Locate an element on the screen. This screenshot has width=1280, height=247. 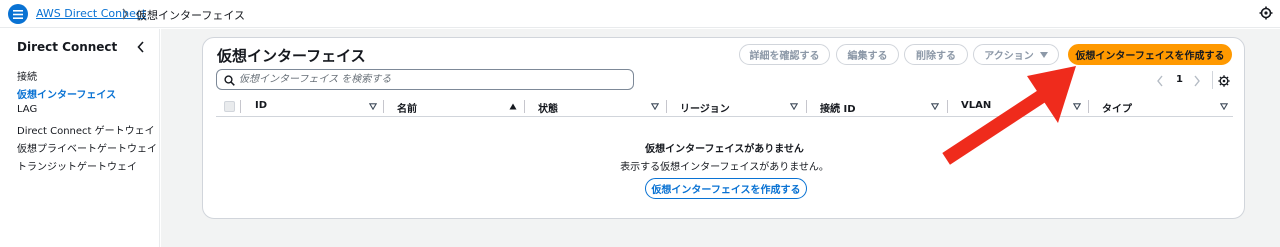
sidebar-item-direct-connect-gateways: Direct Connect ゲートウェイ is located at coordinates (86, 129).